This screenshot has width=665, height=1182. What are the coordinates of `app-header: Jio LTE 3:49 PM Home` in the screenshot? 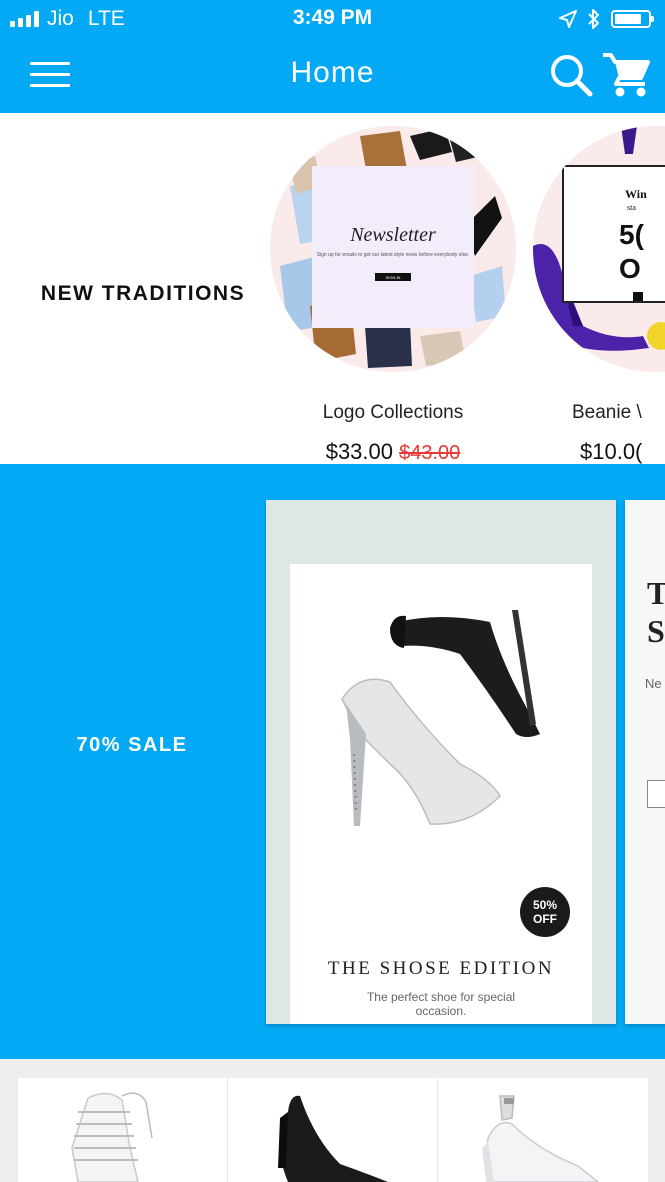 It's located at (332, 56).